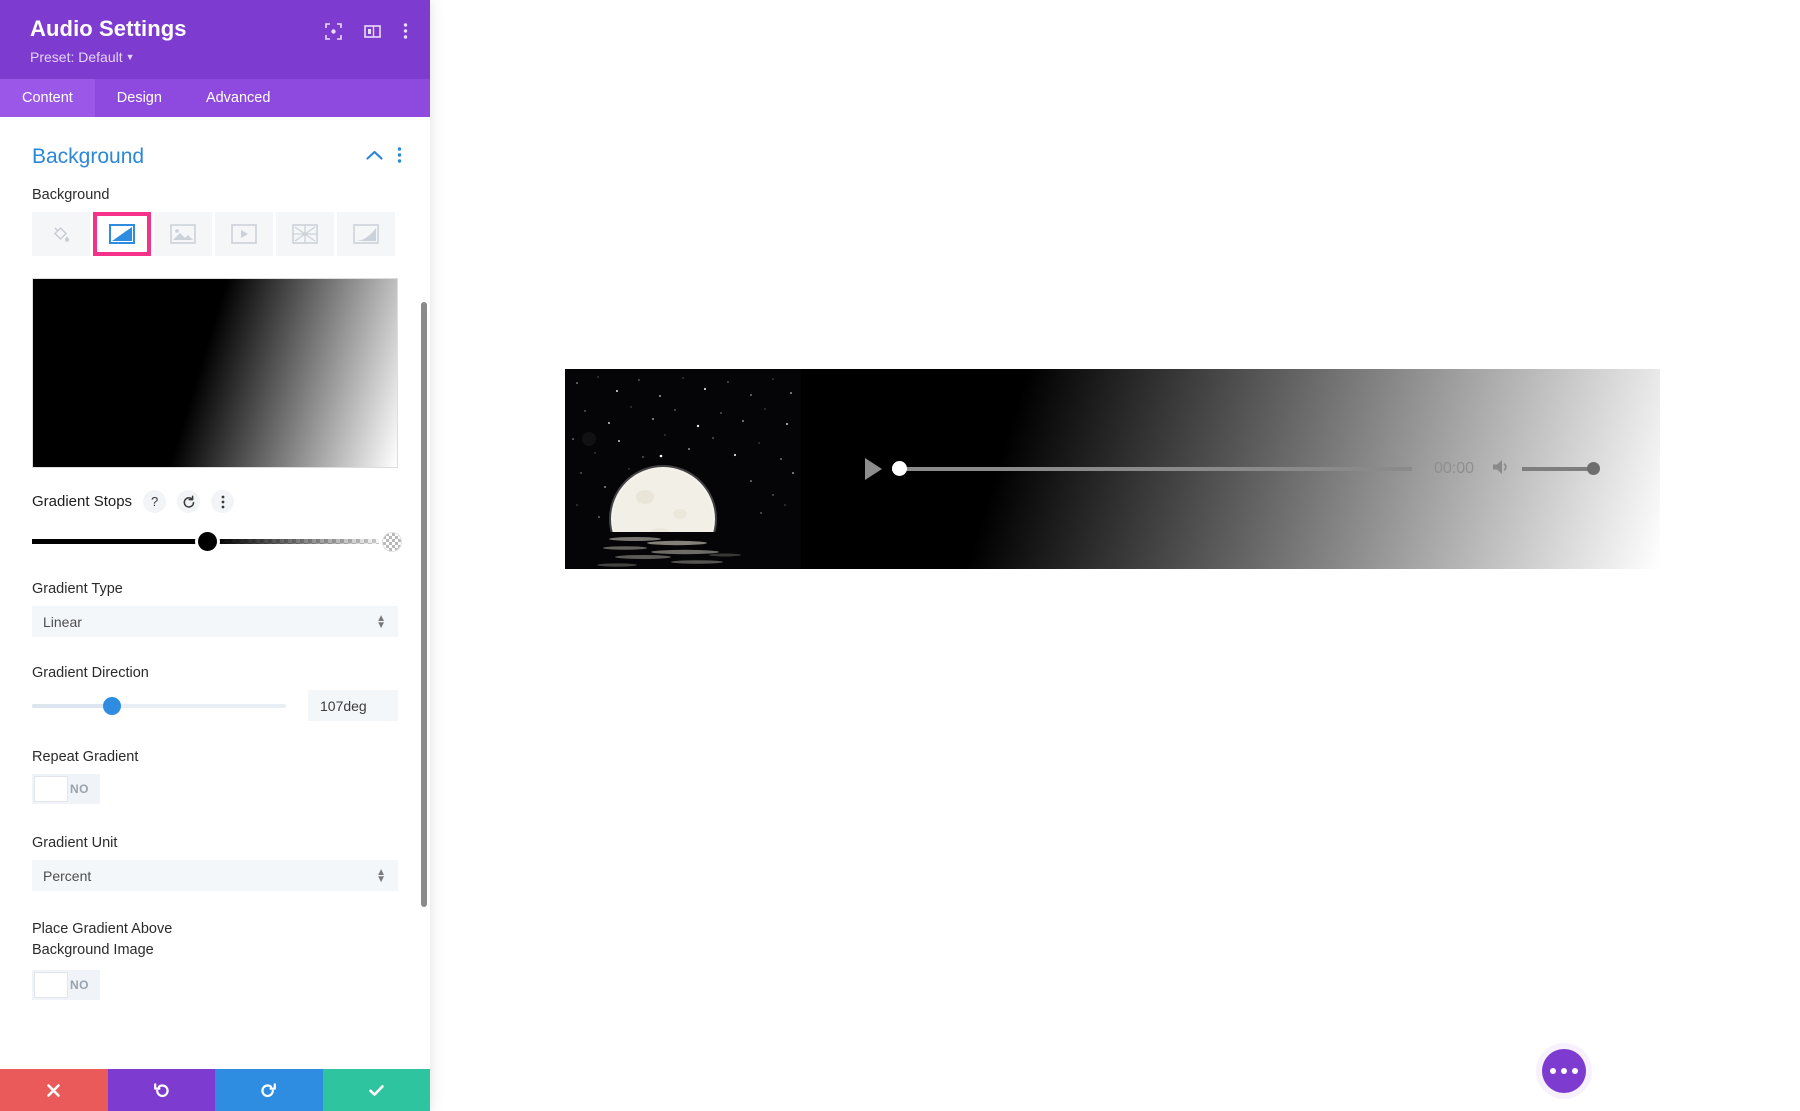  I want to click on undo-button, so click(161, 1090).